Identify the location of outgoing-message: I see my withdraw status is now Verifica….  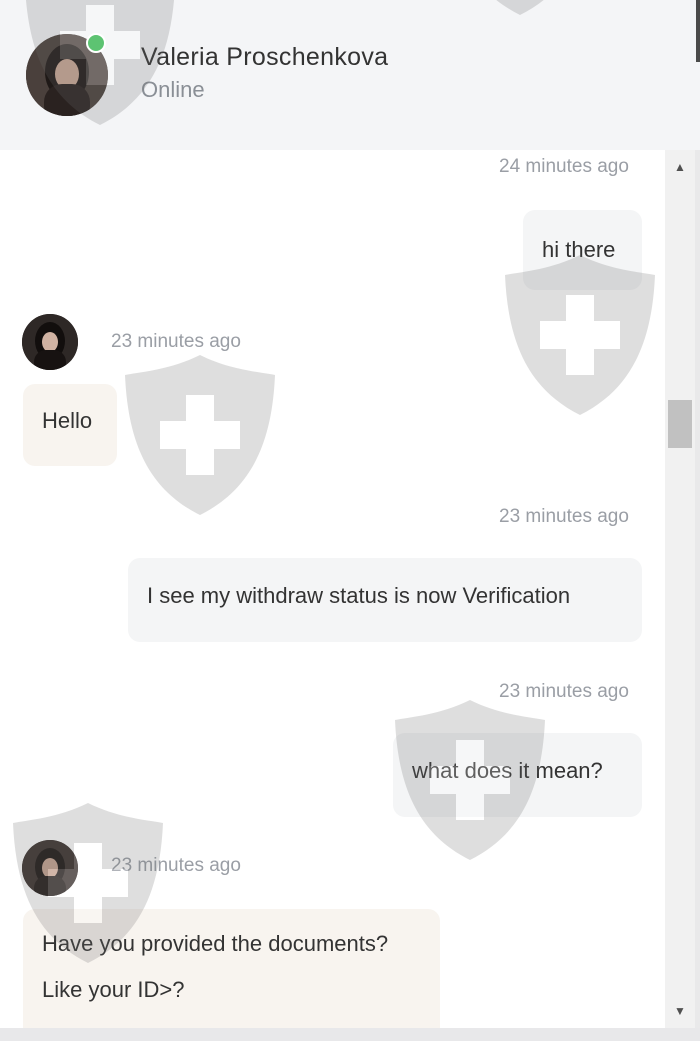
(385, 600).